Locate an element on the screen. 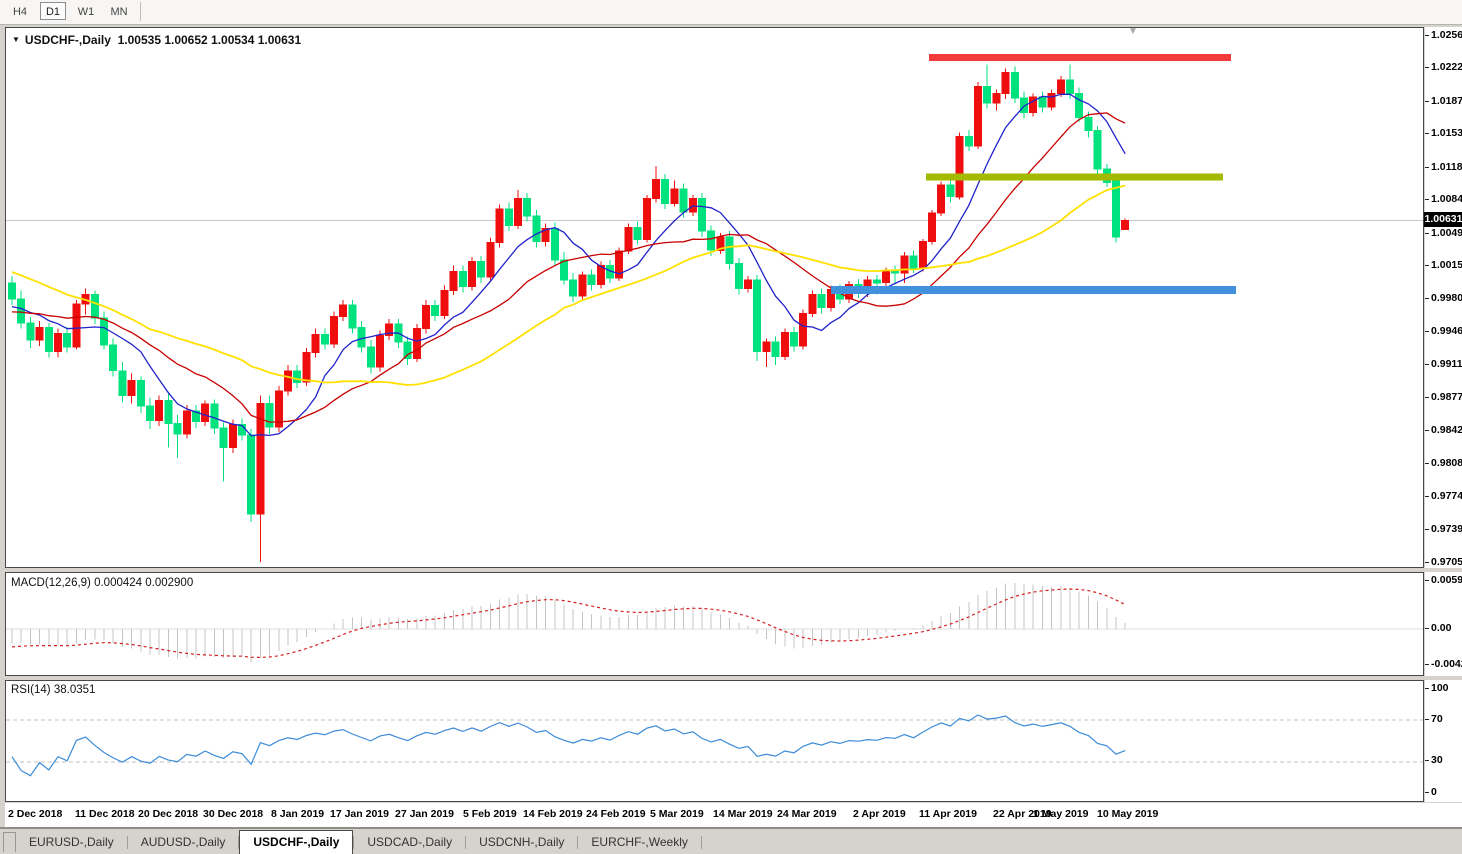  price-axis-label: 0.99460 is located at coordinates (1446, 331).